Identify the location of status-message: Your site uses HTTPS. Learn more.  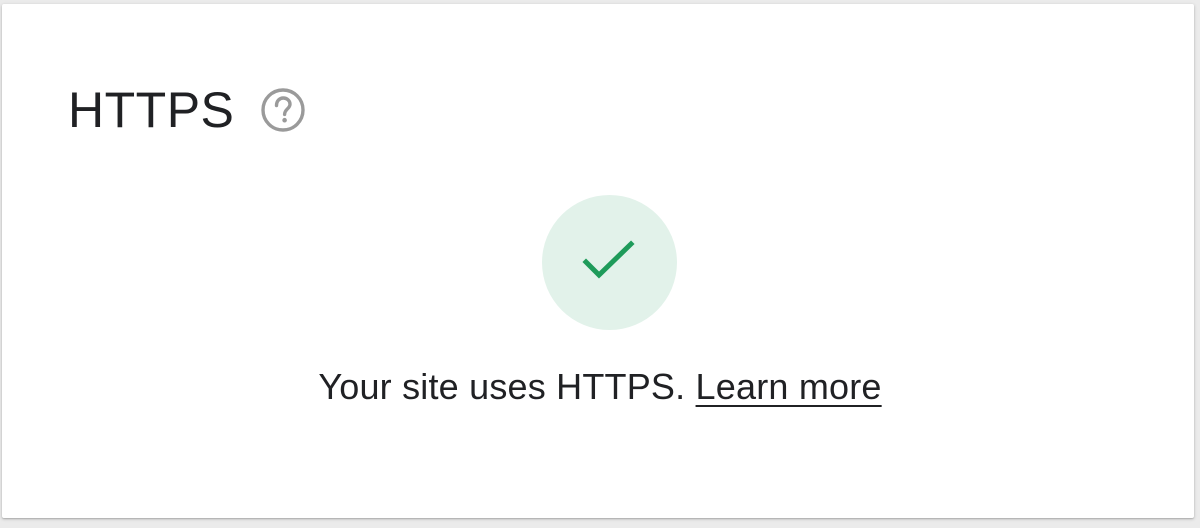
(600, 387).